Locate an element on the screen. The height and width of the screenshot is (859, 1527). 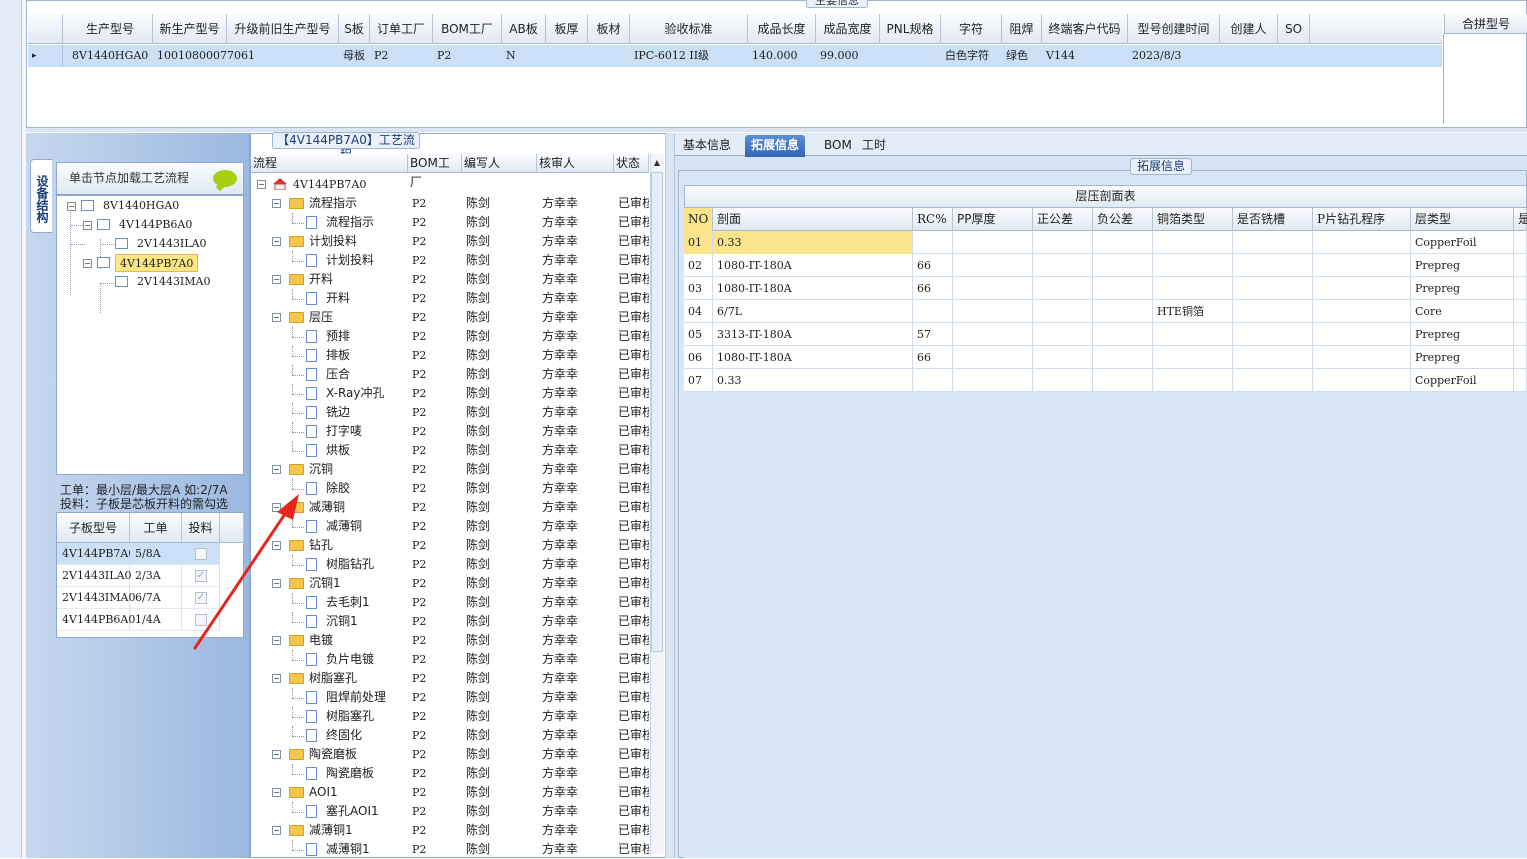
lam-rc is located at coordinates (933, 242).